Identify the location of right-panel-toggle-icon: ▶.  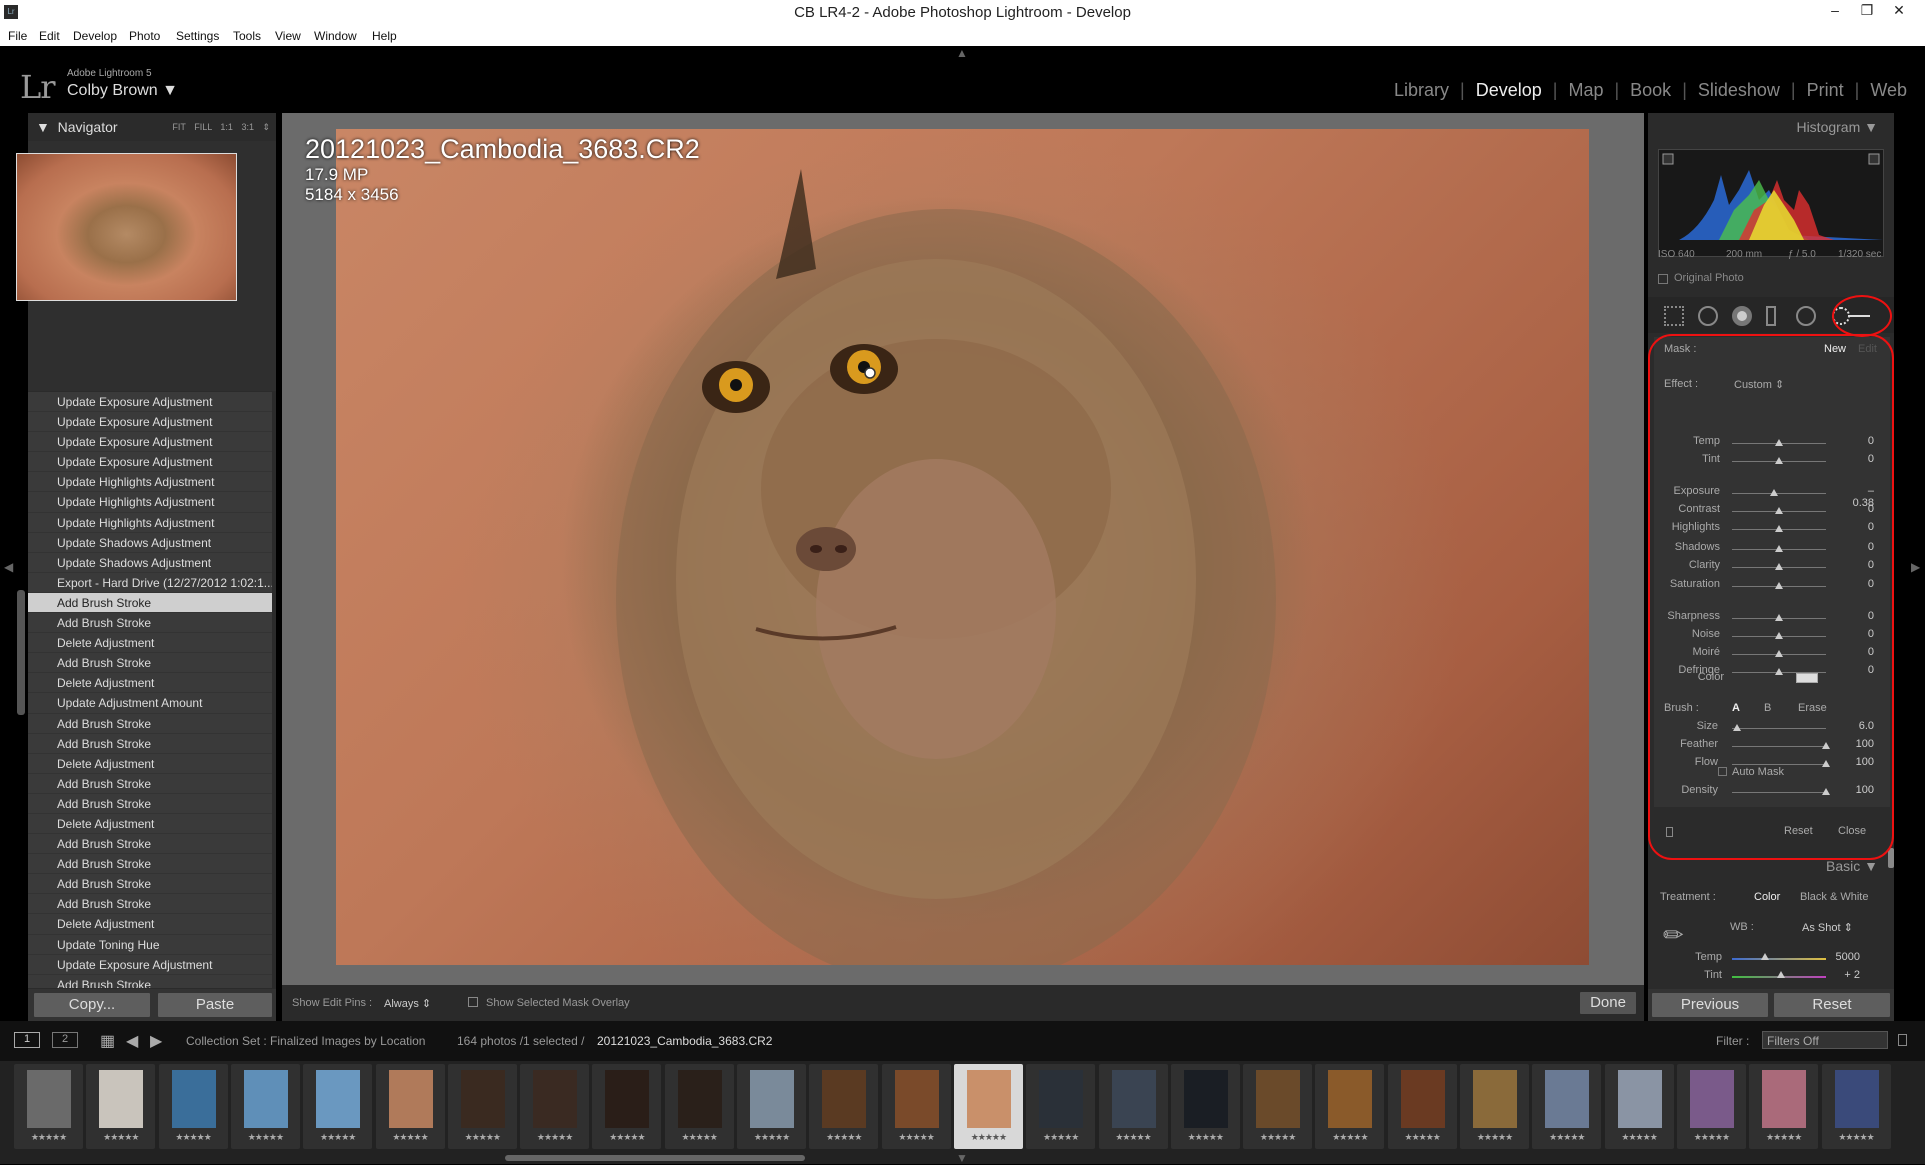
(1915, 567).